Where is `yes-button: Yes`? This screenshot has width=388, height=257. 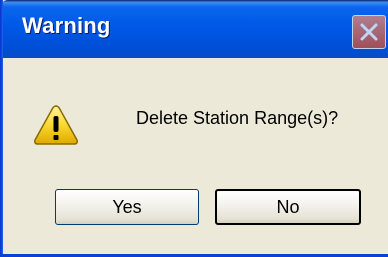 yes-button: Yes is located at coordinates (127, 207).